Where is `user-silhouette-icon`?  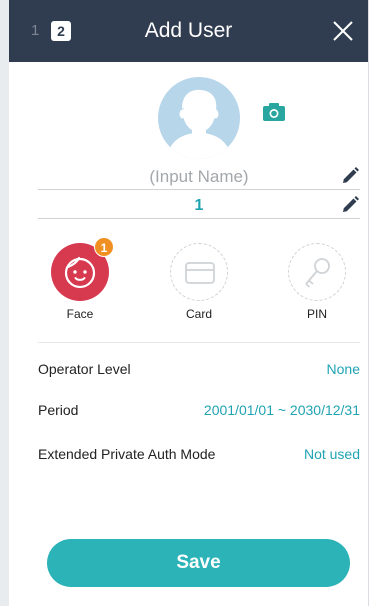
user-silhouette-icon is located at coordinates (199, 124).